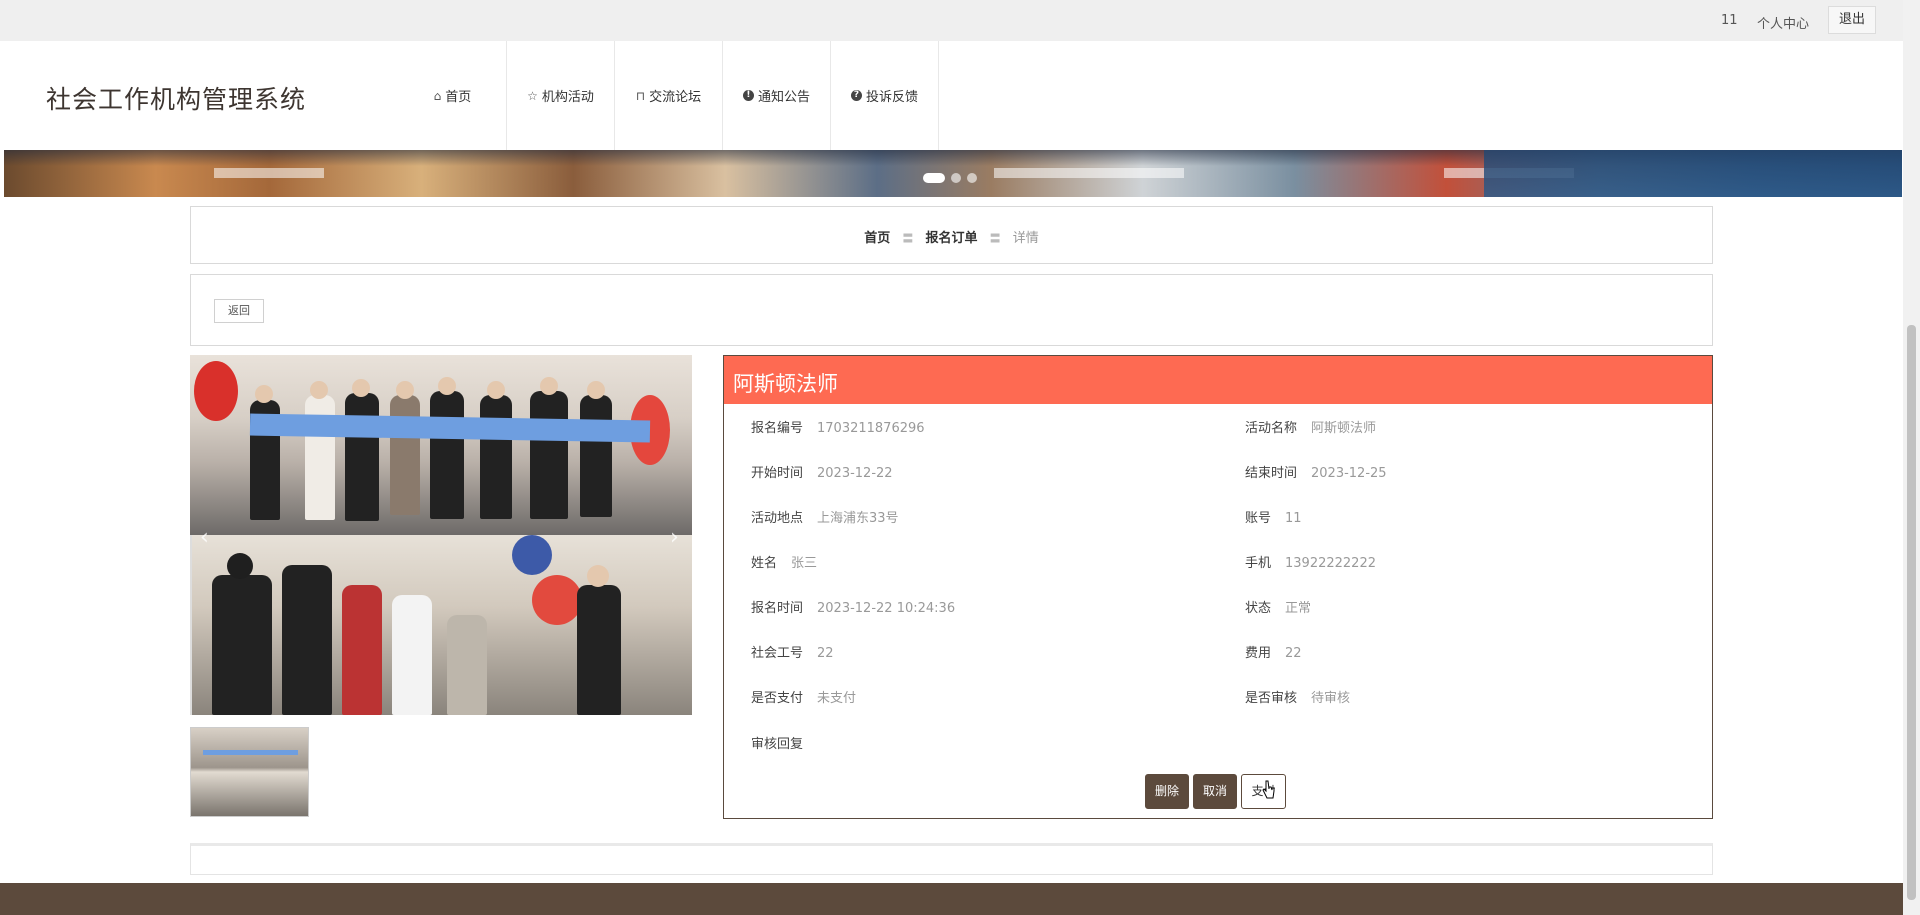 Image resolution: width=1920 pixels, height=915 pixels. Describe the element at coordinates (567, 97) in the screenshot. I see `nav-label: 机构活动` at that location.